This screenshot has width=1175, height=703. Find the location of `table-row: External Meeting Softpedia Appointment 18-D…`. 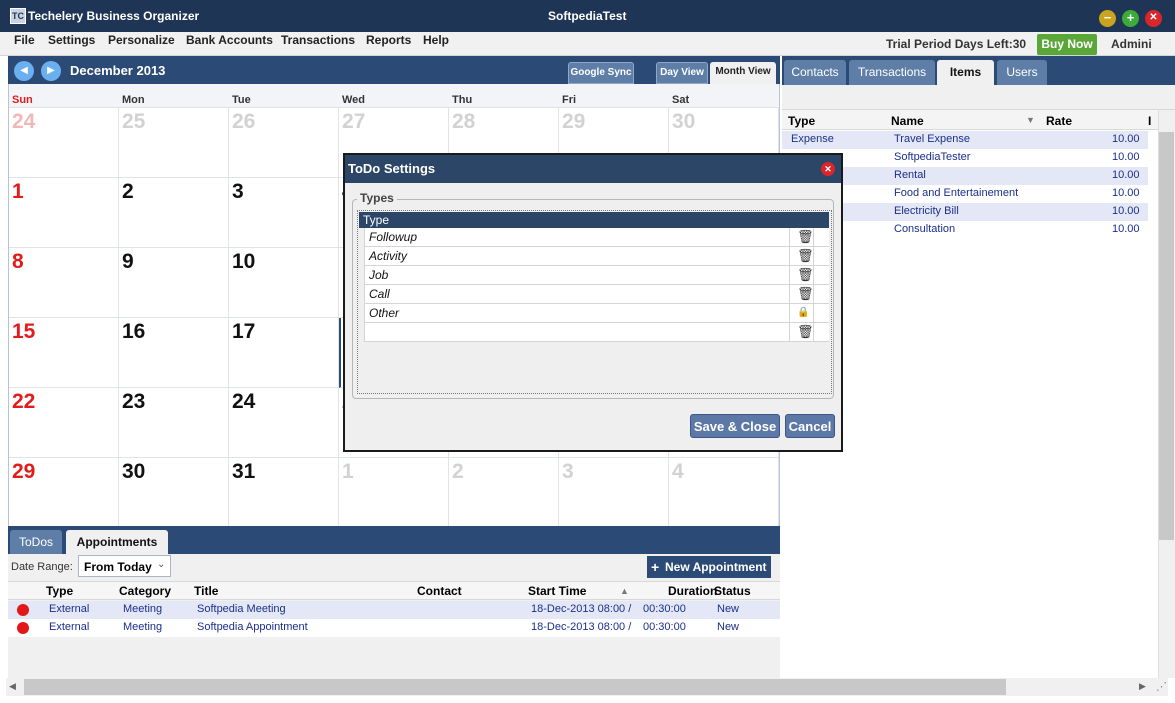

table-row: External Meeting Softpedia Appointment 18-D… is located at coordinates (394, 628).